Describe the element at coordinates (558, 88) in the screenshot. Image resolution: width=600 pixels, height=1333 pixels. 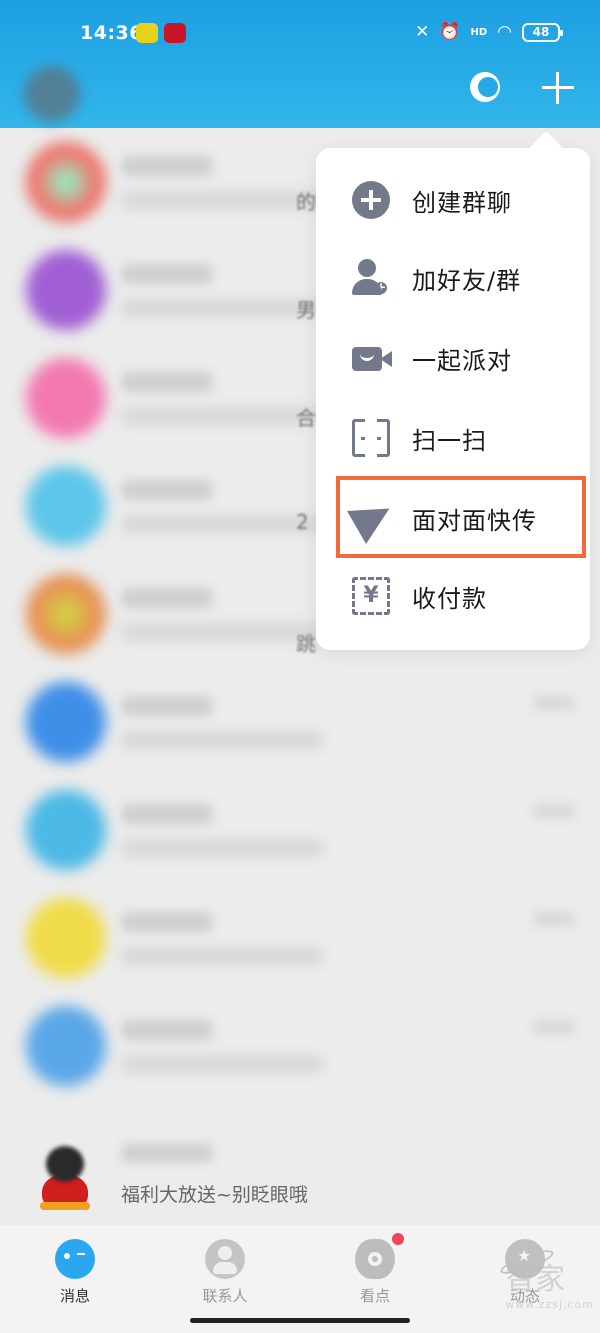
I see `plus-icon` at that location.